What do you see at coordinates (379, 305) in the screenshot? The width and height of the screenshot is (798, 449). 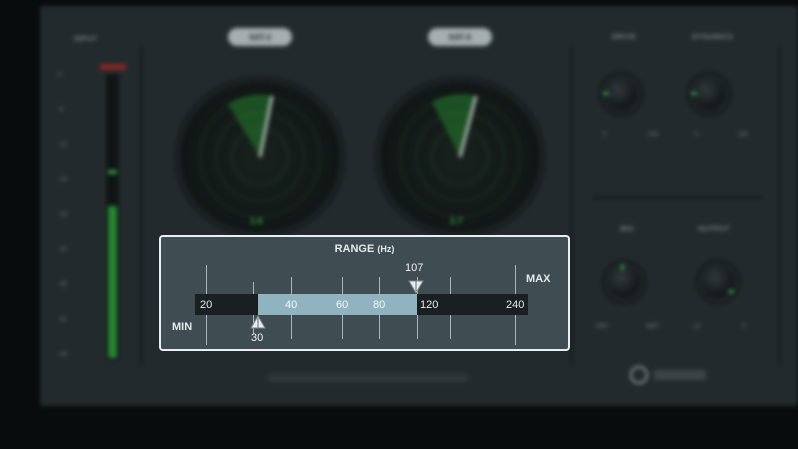 I see `scale-label-80: 80` at bounding box center [379, 305].